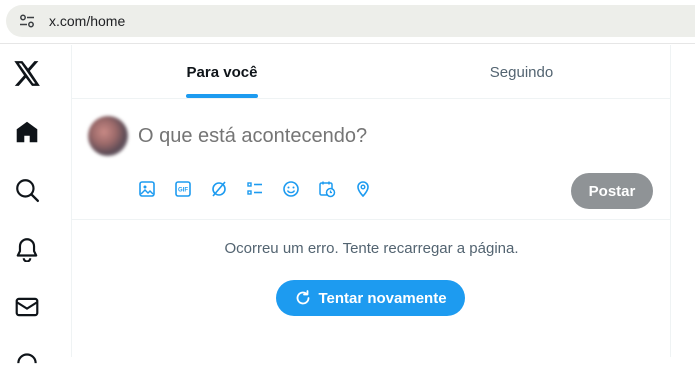 The width and height of the screenshot is (695, 377). What do you see at coordinates (147, 189) in the screenshot?
I see `media-image-icon` at bounding box center [147, 189].